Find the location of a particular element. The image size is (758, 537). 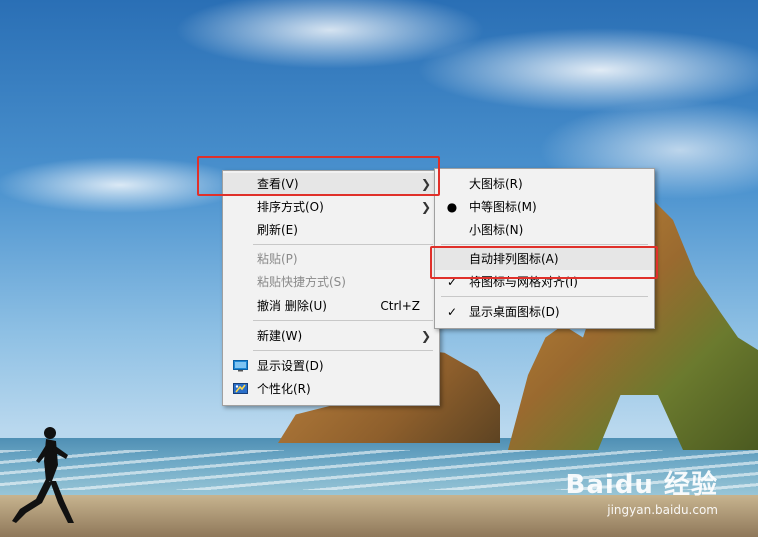

submenu-item-align-to-grid: ✓ 将图标与网格对齐(I) is located at coordinates (544, 282).